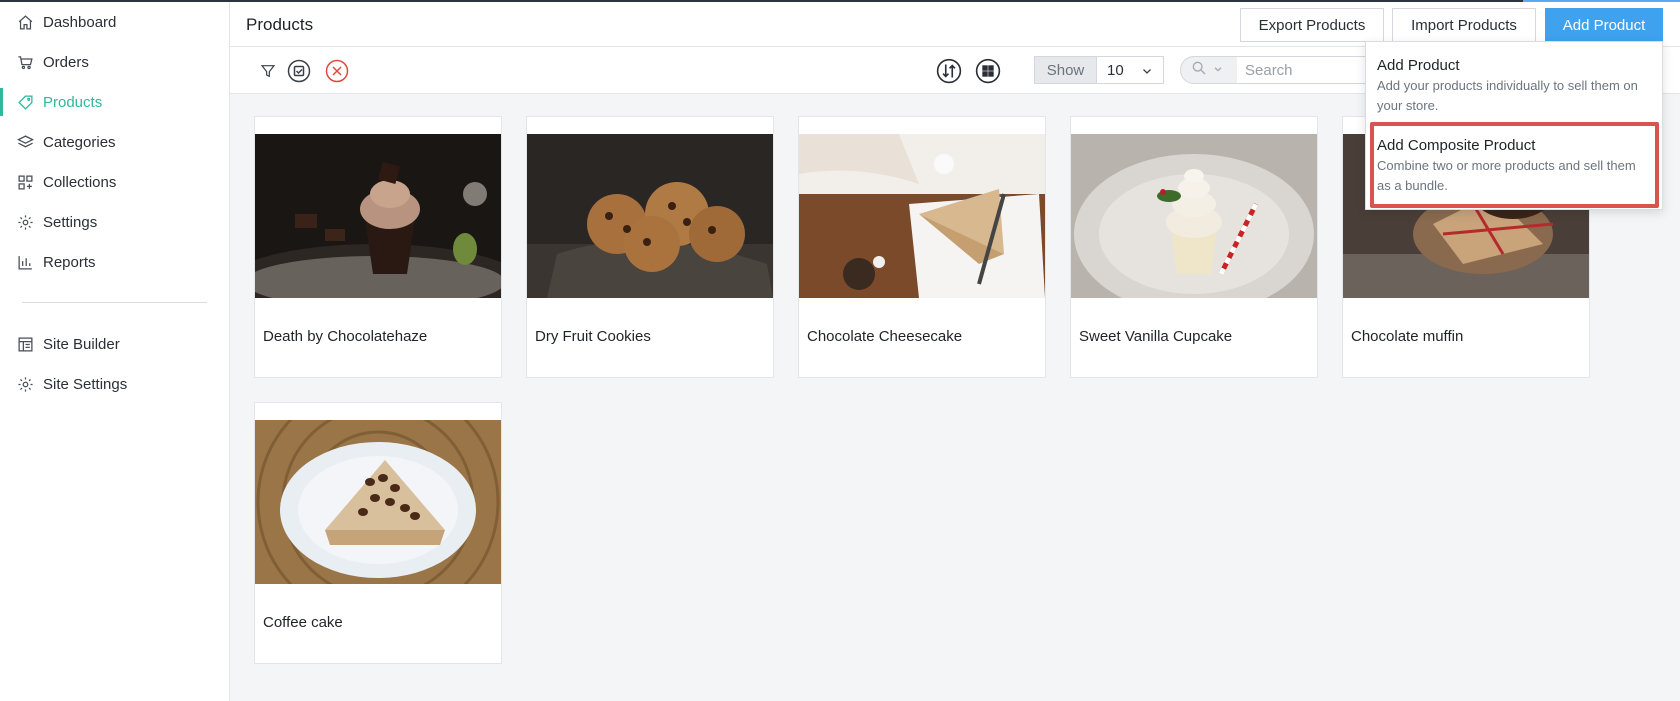 This screenshot has width=1680, height=701. What do you see at coordinates (303, 622) in the screenshot?
I see `product-name: Coffee cake` at bounding box center [303, 622].